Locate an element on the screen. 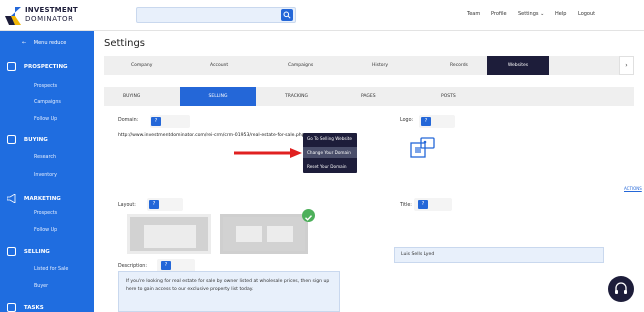  sidebar-section-label: TASKS is located at coordinates (33, 308).